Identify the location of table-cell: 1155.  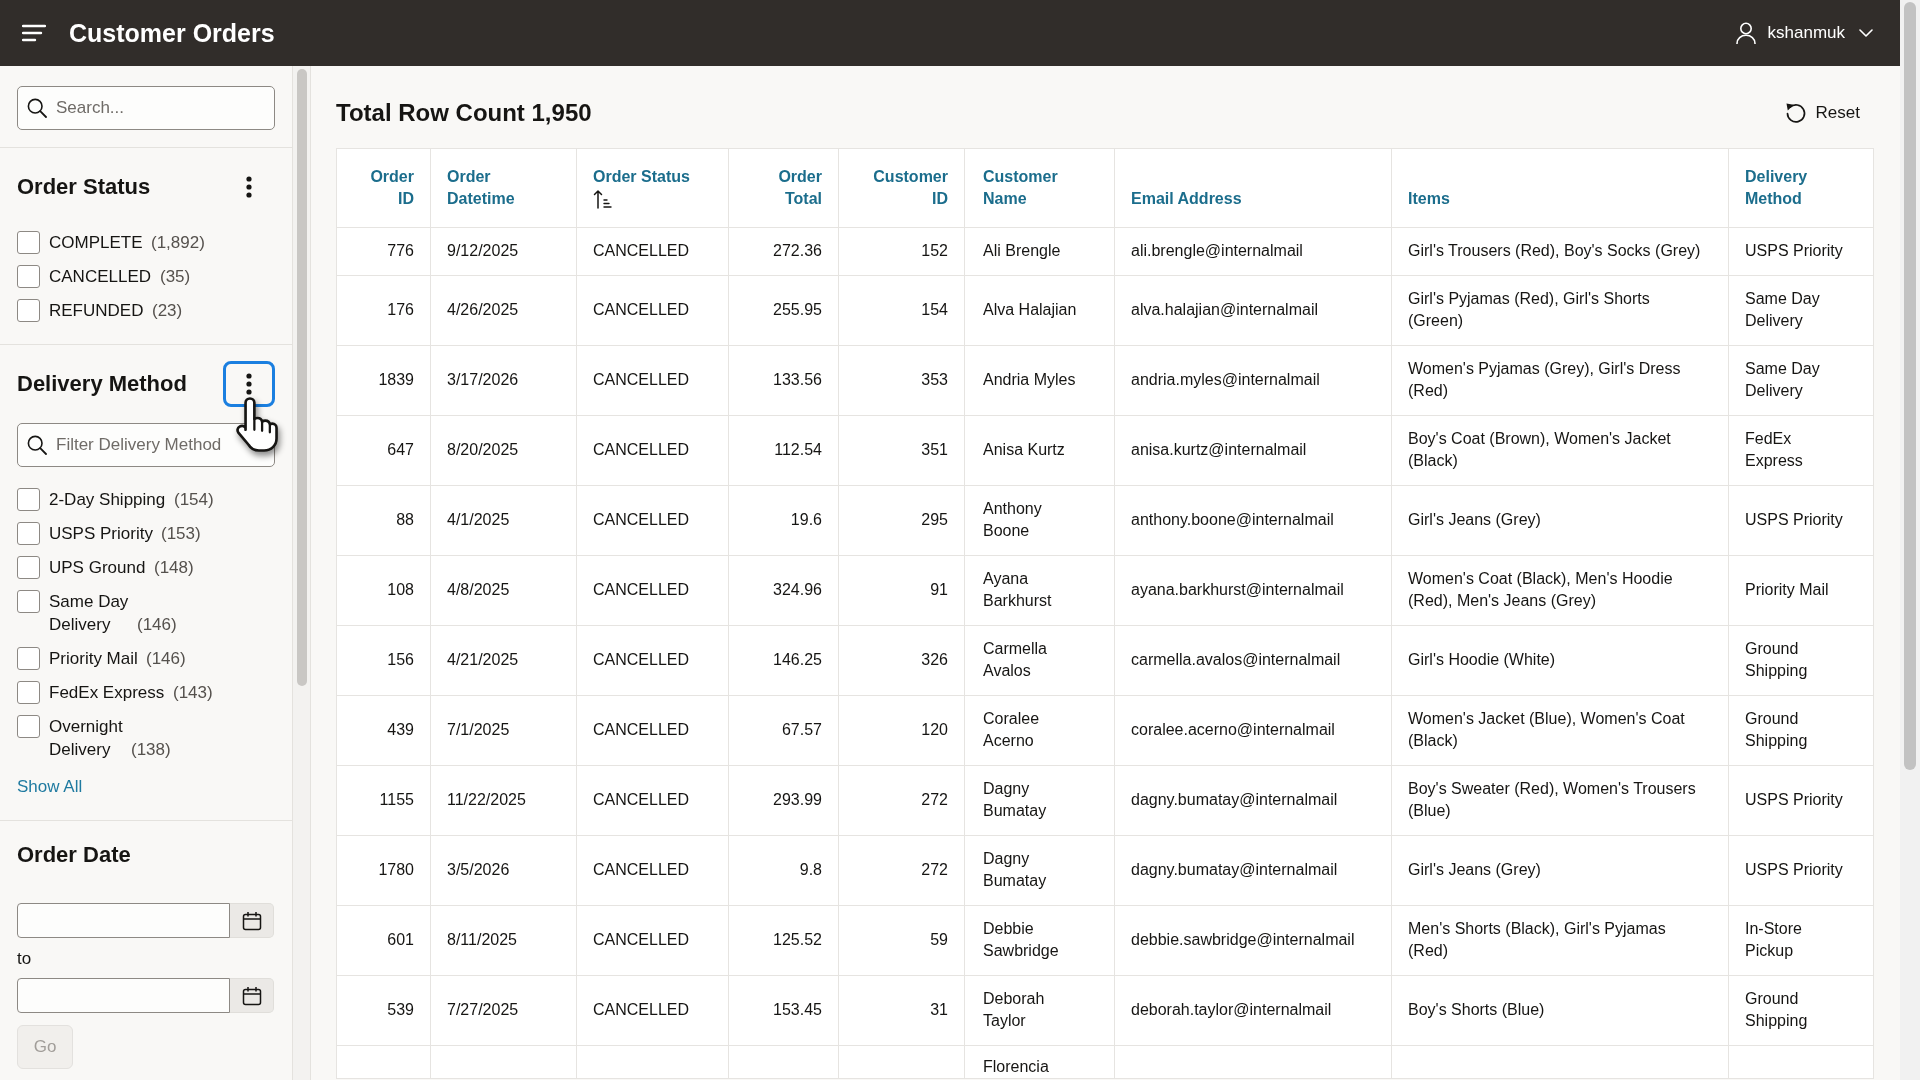
(383, 800).